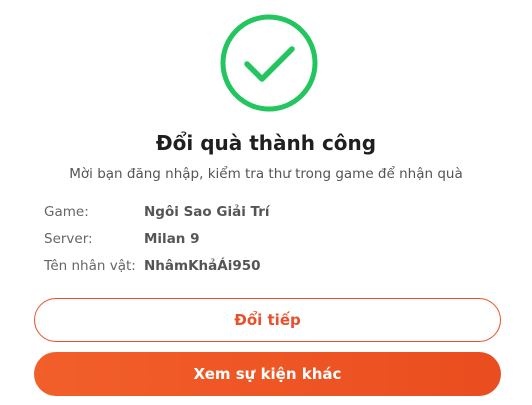  Describe the element at coordinates (172, 238) in the screenshot. I see `detail-value: Milan 9` at that location.